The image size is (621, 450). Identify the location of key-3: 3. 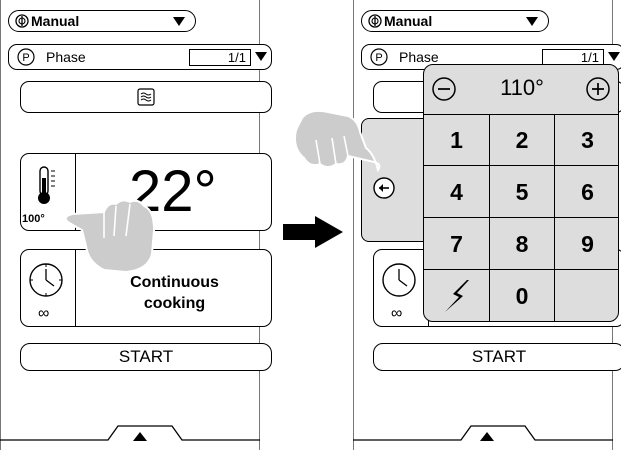
(586, 140).